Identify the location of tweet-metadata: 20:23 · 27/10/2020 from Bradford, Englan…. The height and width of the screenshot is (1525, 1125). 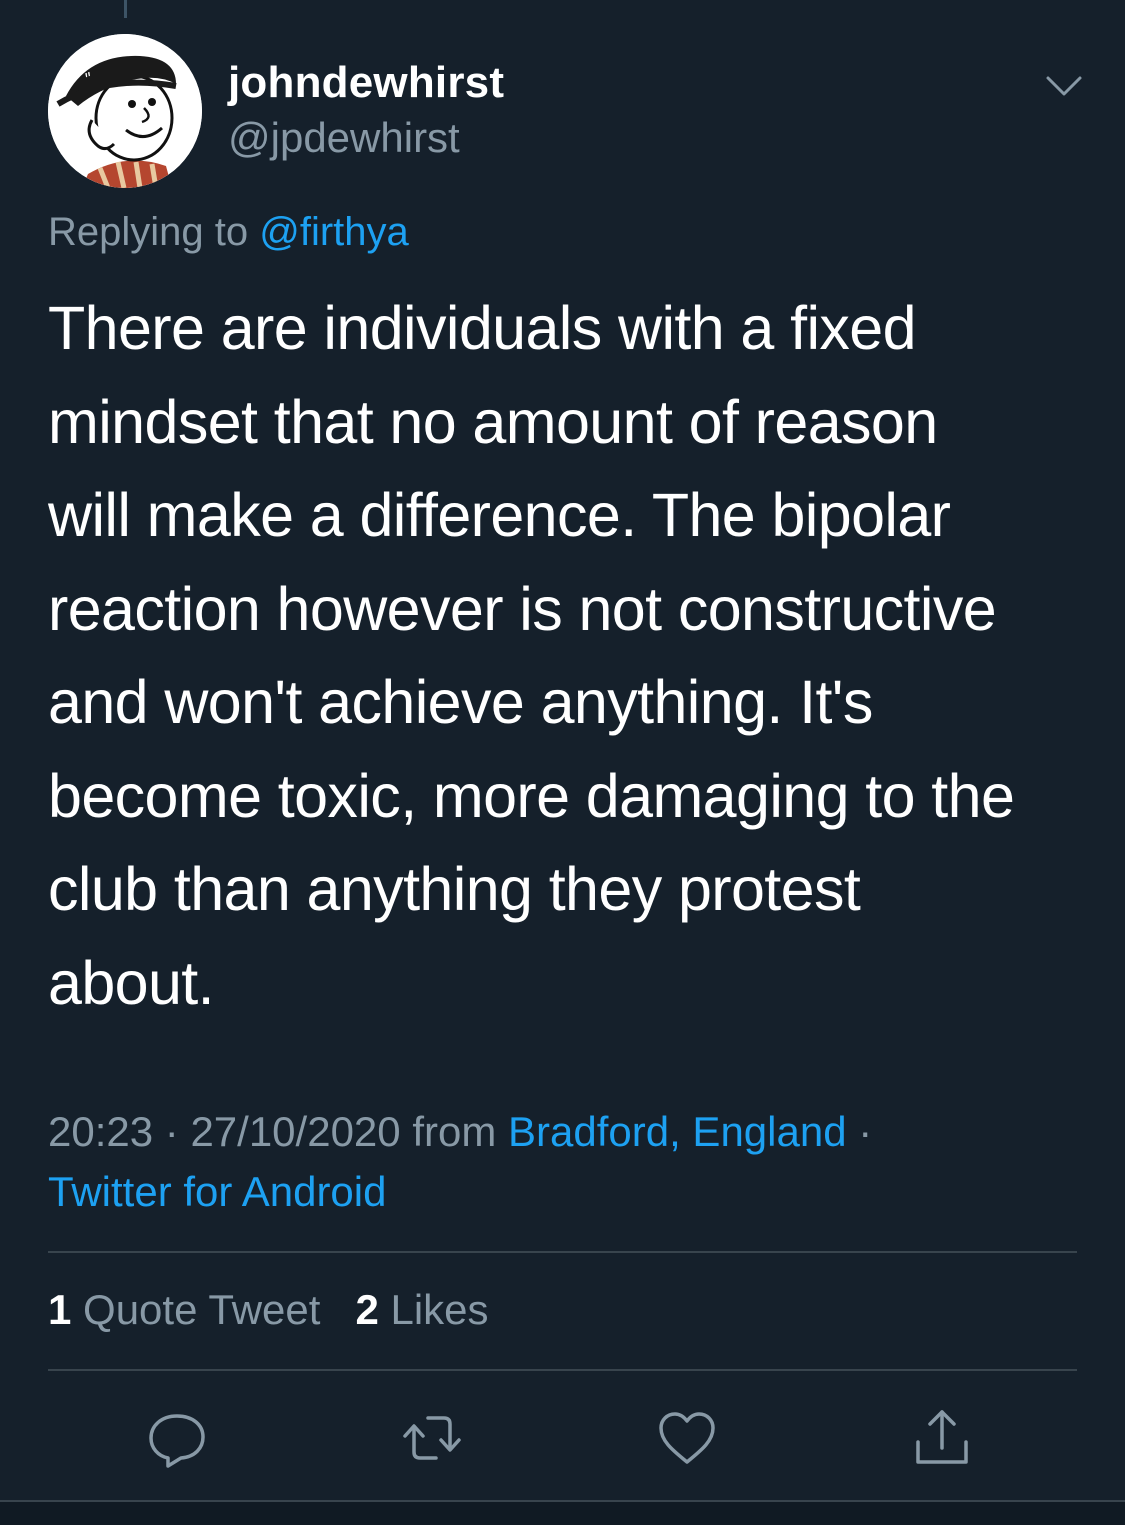
(460, 1162).